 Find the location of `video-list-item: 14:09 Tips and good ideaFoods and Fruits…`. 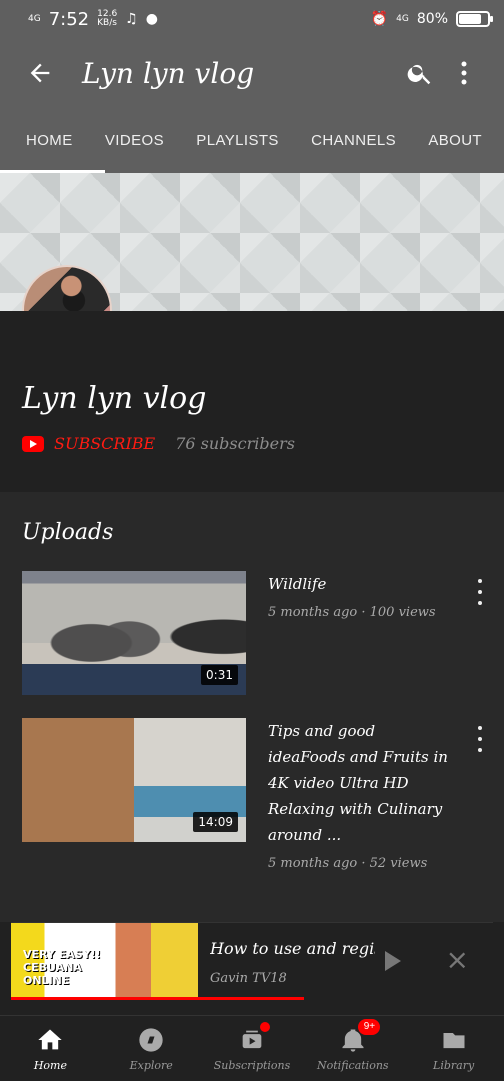

video-list-item: 14:09 Tips and good ideaFoods and Fruits… is located at coordinates (257, 794).